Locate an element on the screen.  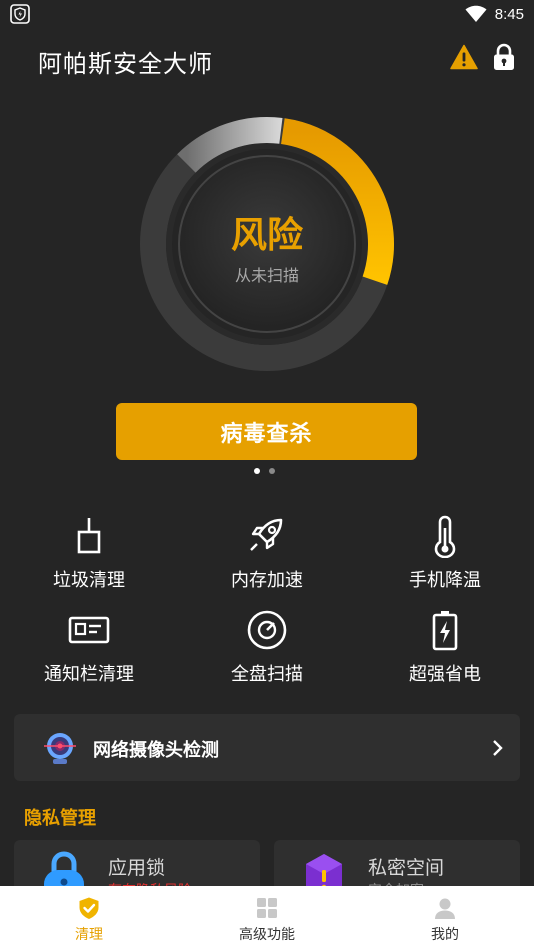
feature-phone-cool: 手机降温 is located at coordinates (445, 559).